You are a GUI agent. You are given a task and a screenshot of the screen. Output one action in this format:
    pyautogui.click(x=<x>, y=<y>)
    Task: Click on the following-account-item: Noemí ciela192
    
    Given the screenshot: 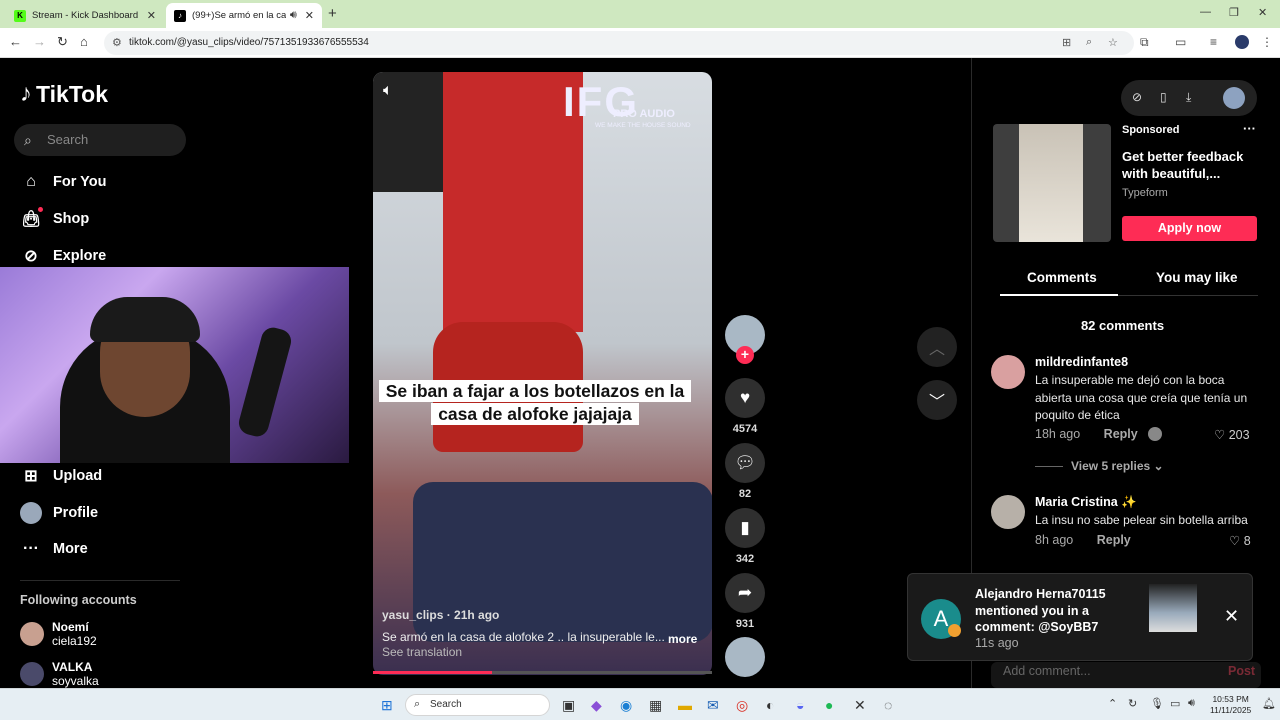 What is the action you would take?
    pyautogui.click(x=58, y=634)
    